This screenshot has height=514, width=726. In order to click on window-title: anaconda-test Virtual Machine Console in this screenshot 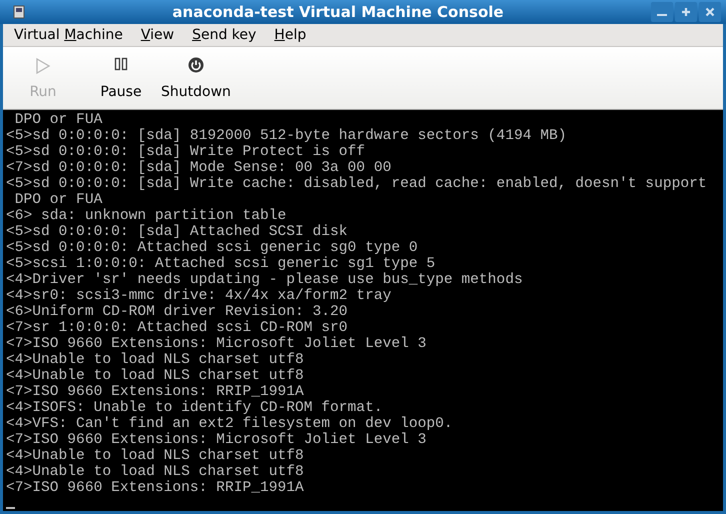, I will do `click(338, 12)`.